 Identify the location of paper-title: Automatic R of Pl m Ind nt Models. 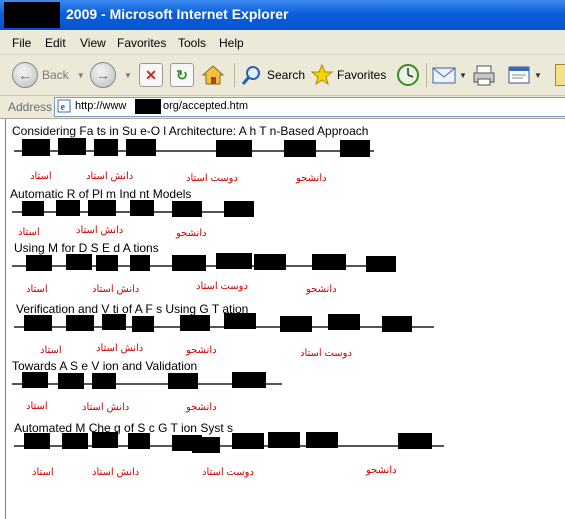
(100, 194).